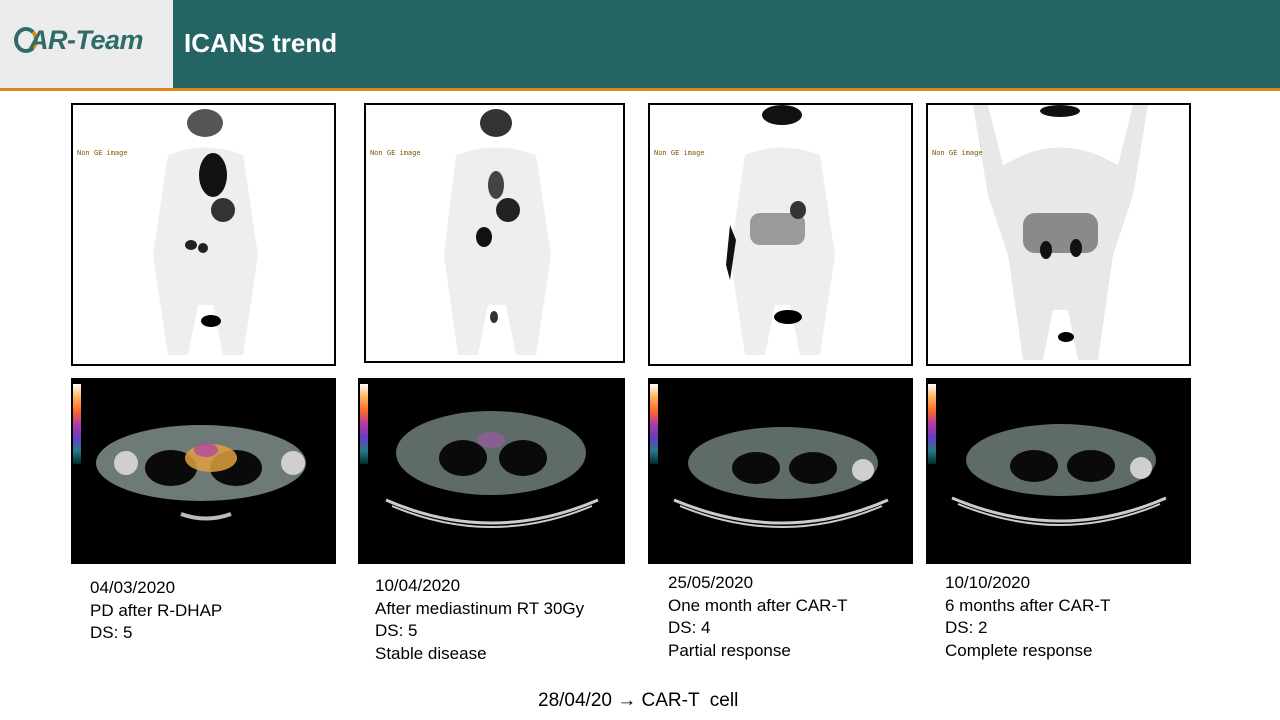 The image size is (1280, 720). I want to click on logo-area: AR-Team, so click(86, 44).